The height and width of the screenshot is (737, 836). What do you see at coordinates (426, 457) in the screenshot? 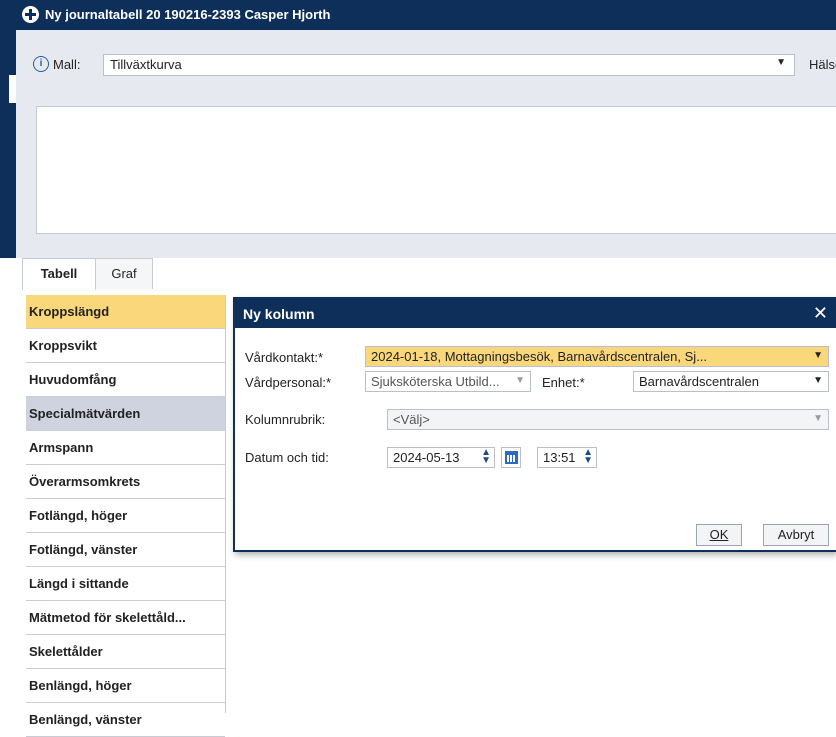
I see `date-value: 2024-05-13` at bounding box center [426, 457].